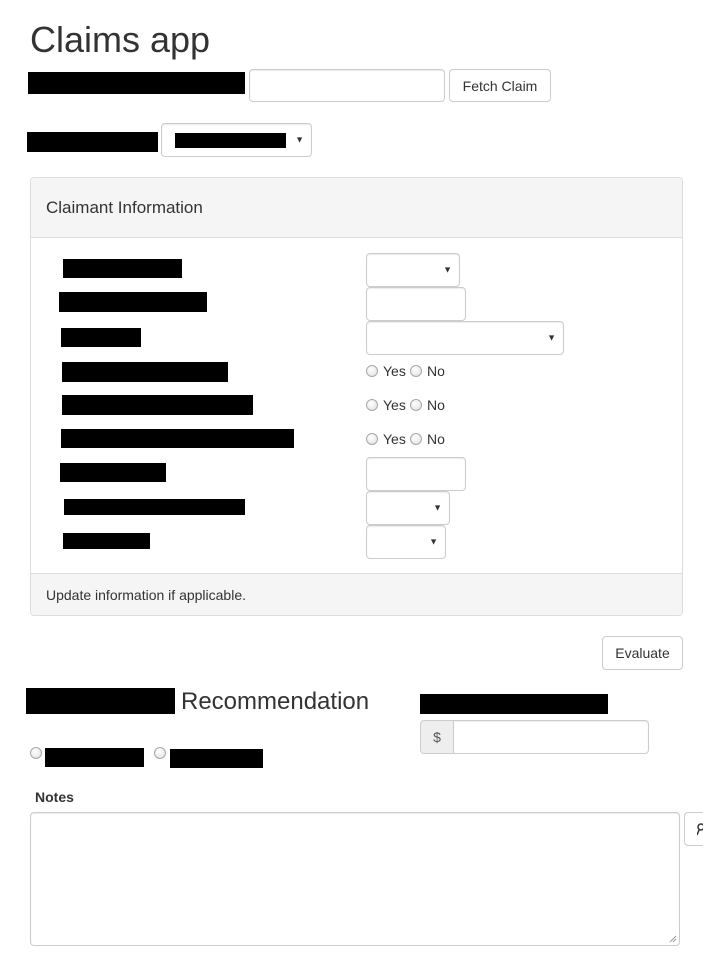 The image size is (703, 973). Describe the element at coordinates (356, 208) in the screenshot. I see `panel-heading: Claimant Information` at that location.